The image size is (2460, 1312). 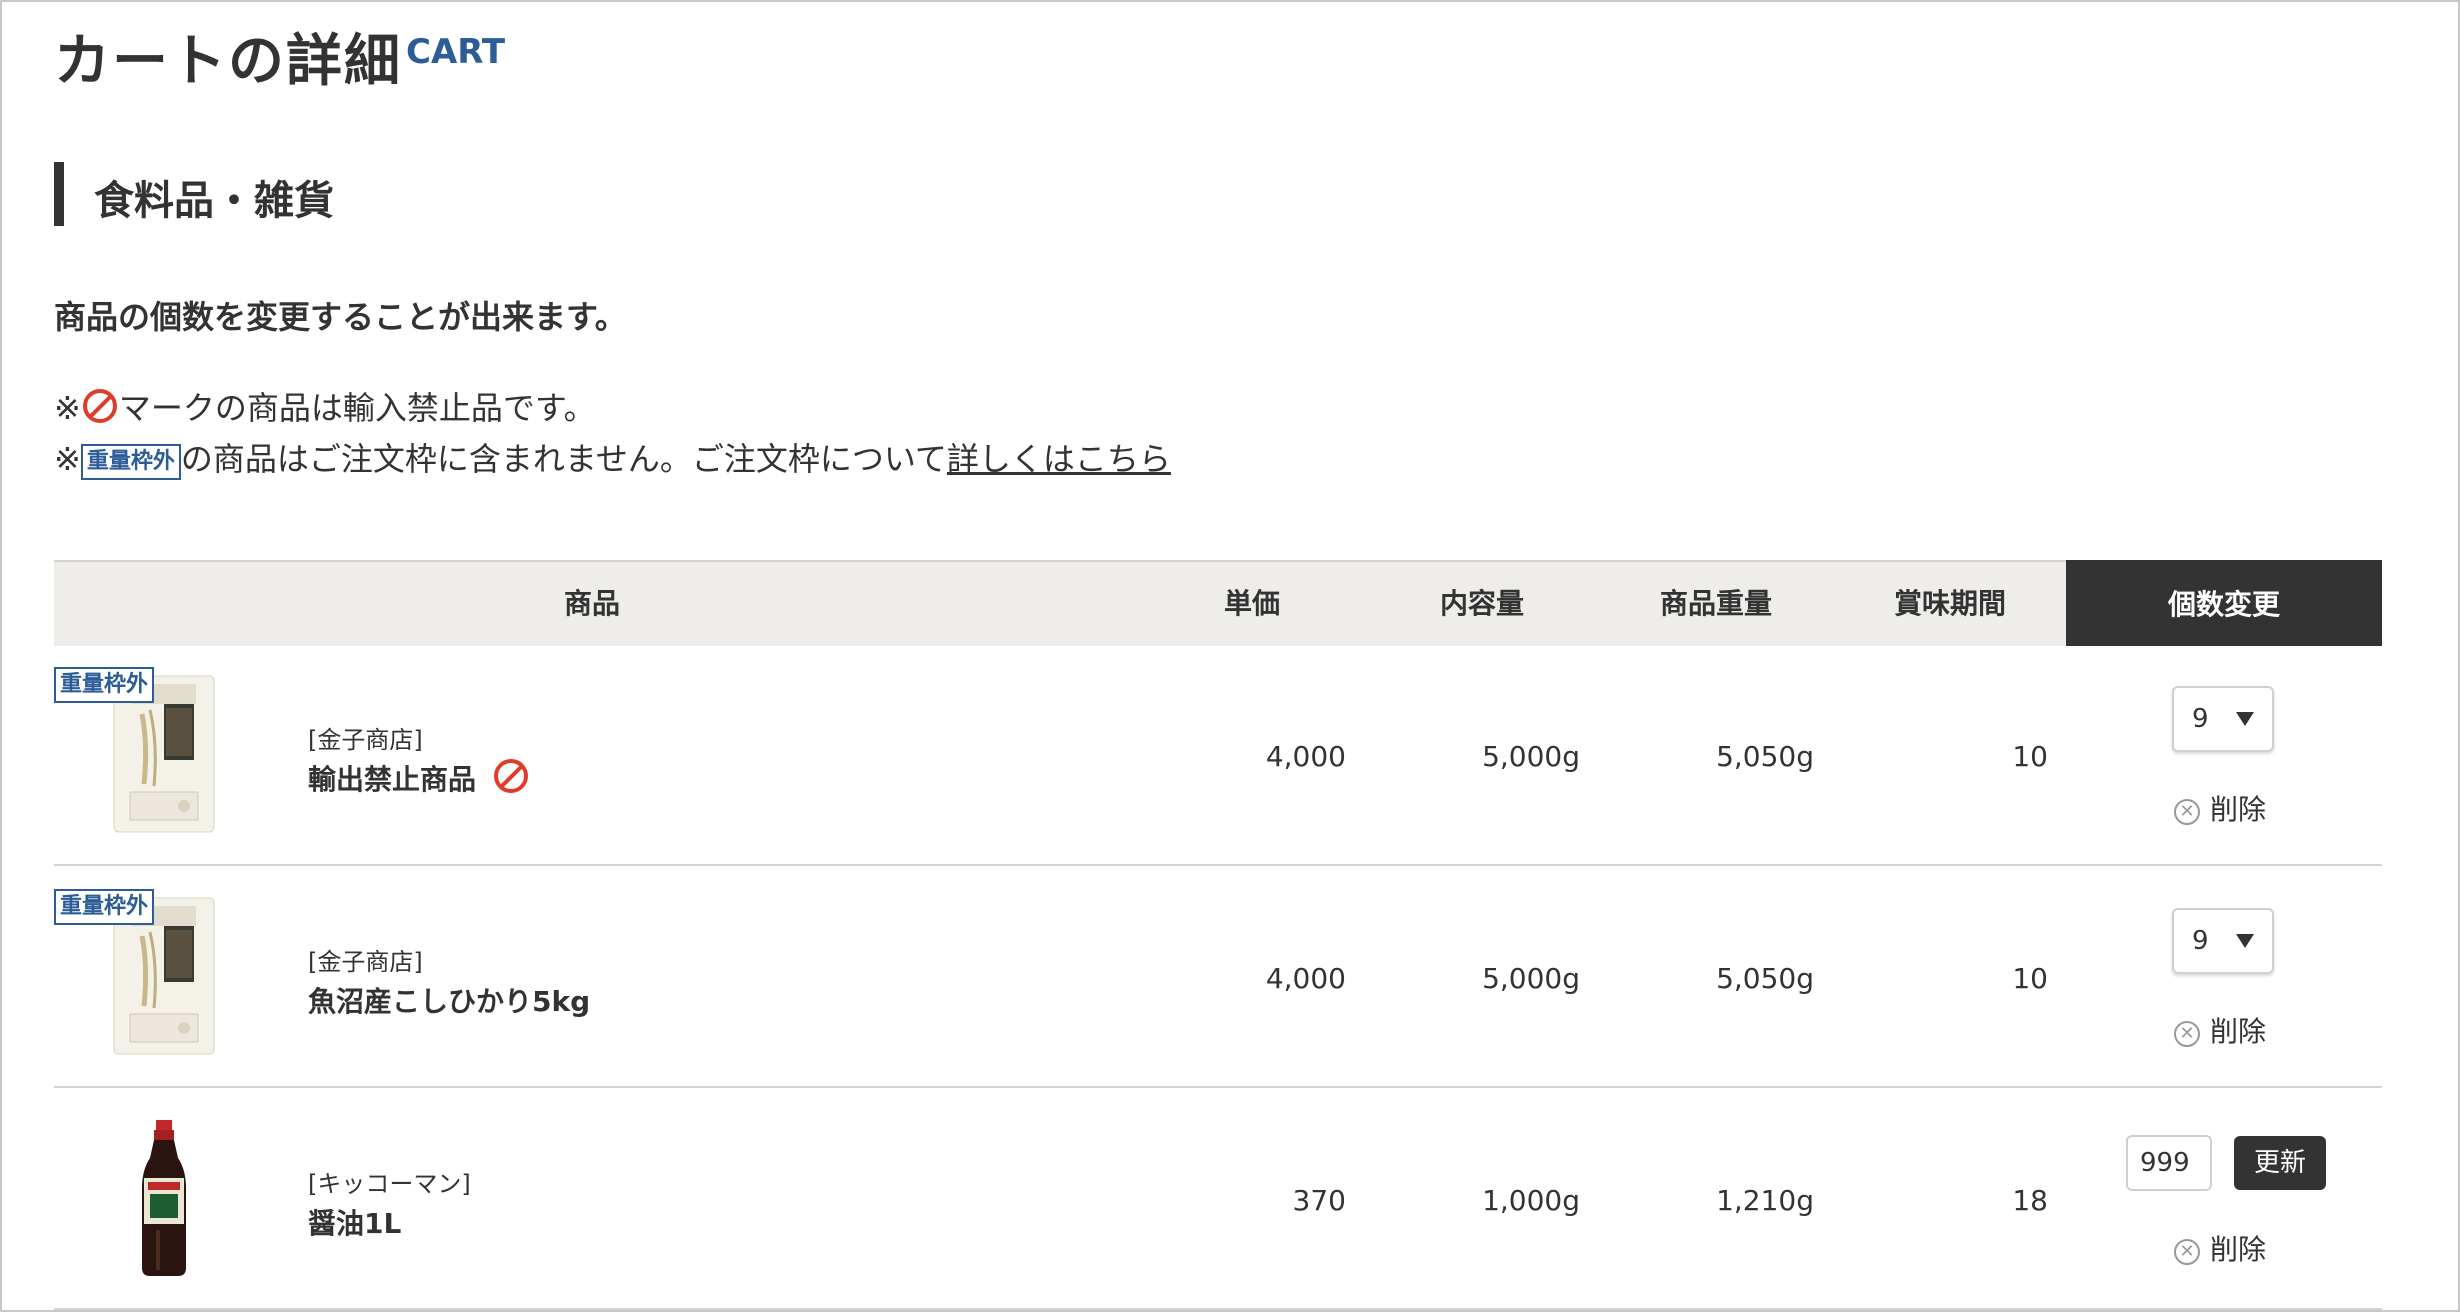 I want to click on update-button: 更新, so click(x=2280, y=1163).